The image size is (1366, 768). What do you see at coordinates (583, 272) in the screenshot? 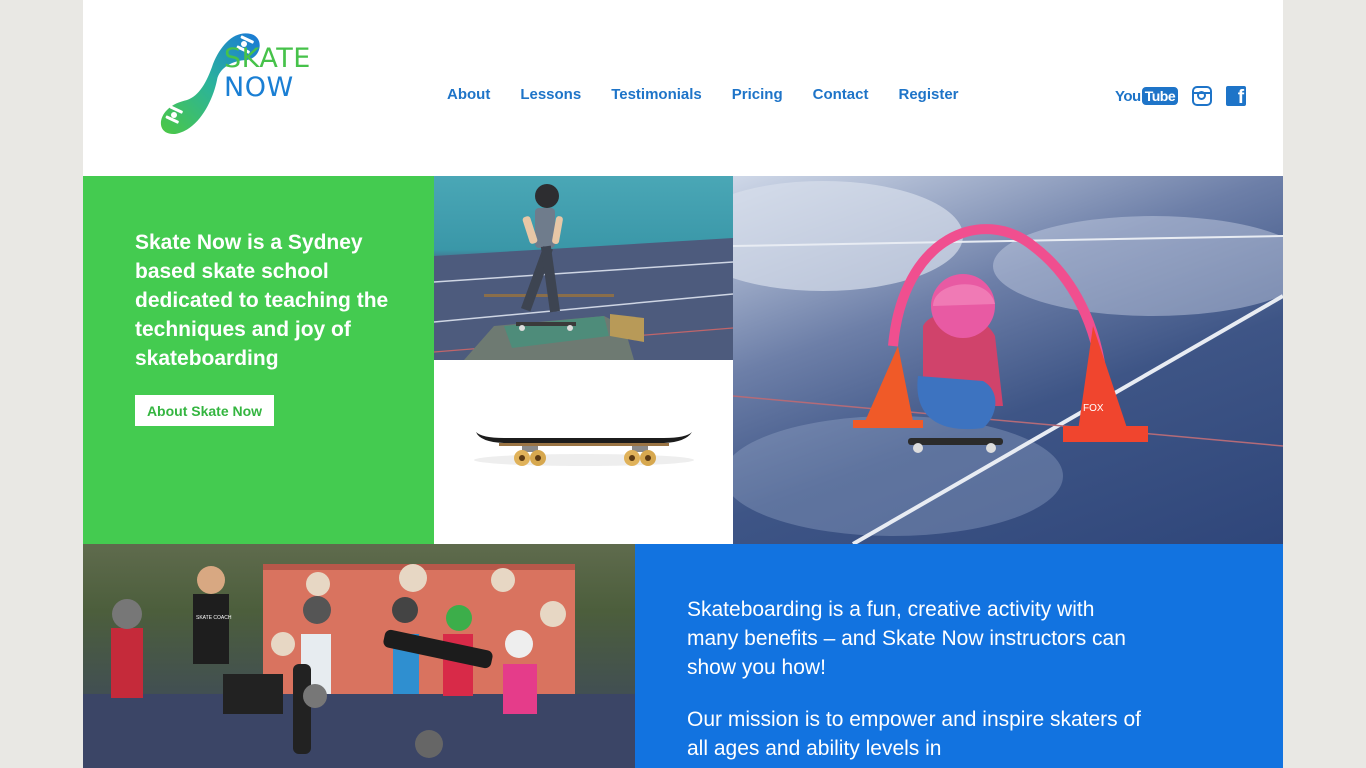
I see `rail-illustration` at bounding box center [583, 272].